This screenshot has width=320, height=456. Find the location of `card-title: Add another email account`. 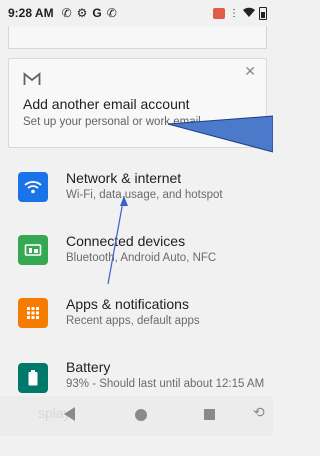

card-title: Add another email account is located at coordinates (106, 104).